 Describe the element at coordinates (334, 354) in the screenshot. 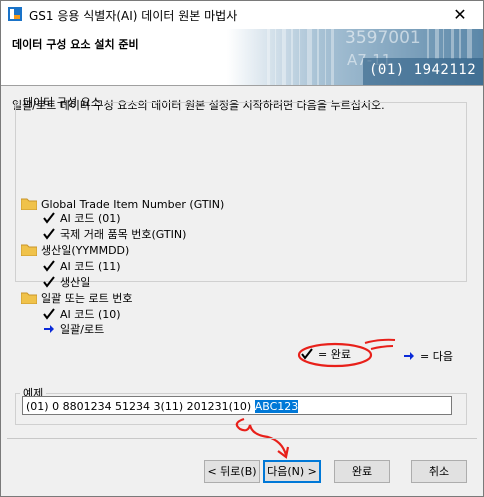

I see `key-done-label: = 완료` at that location.